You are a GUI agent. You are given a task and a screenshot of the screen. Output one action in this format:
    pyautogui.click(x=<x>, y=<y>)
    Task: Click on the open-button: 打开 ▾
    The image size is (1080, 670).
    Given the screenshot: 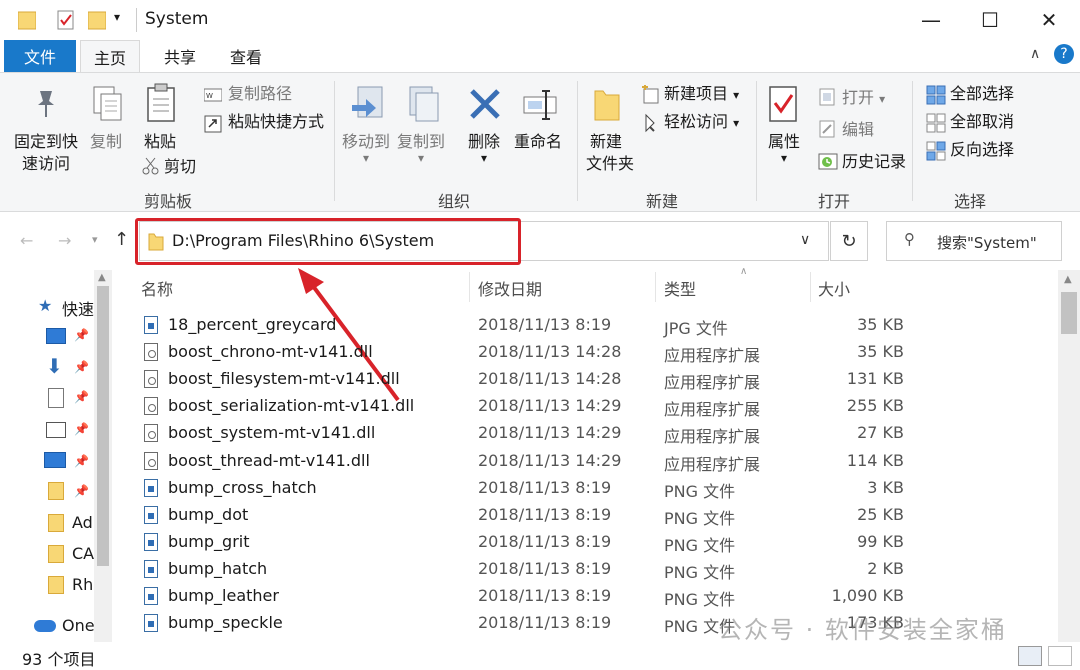 What is the action you would take?
    pyautogui.click(x=863, y=98)
    